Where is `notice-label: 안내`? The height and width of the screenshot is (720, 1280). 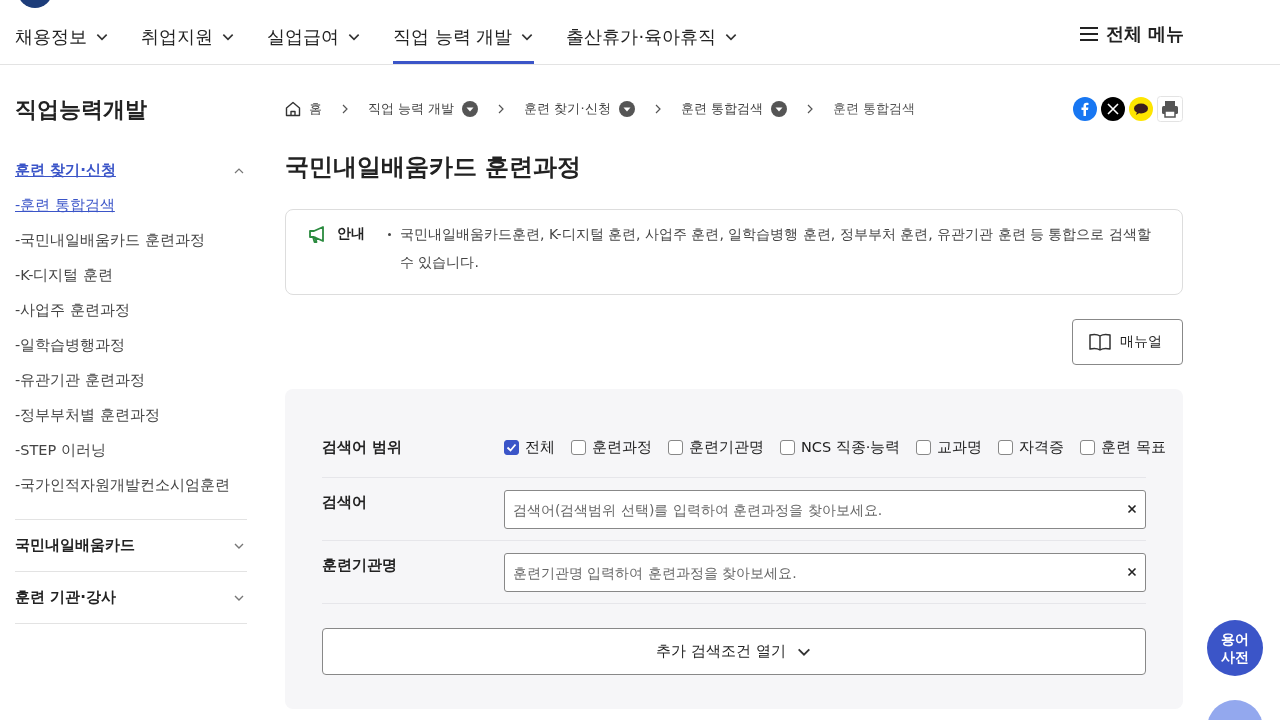 notice-label: 안내 is located at coordinates (351, 234).